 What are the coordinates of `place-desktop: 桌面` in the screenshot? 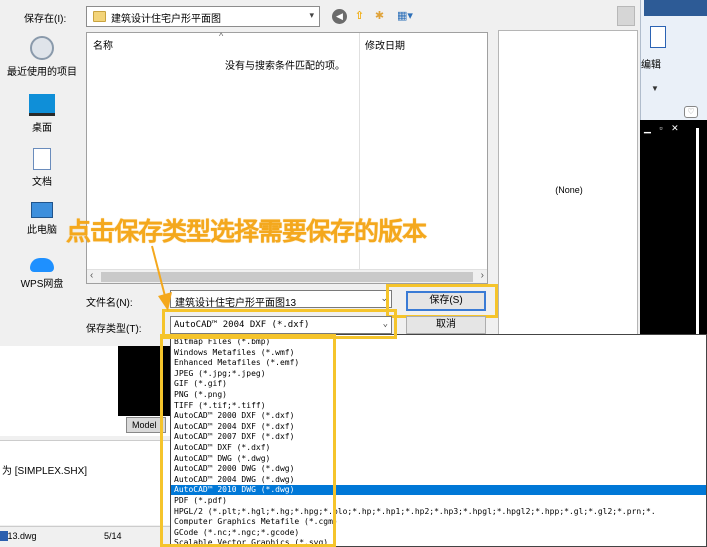 It's located at (42, 114).